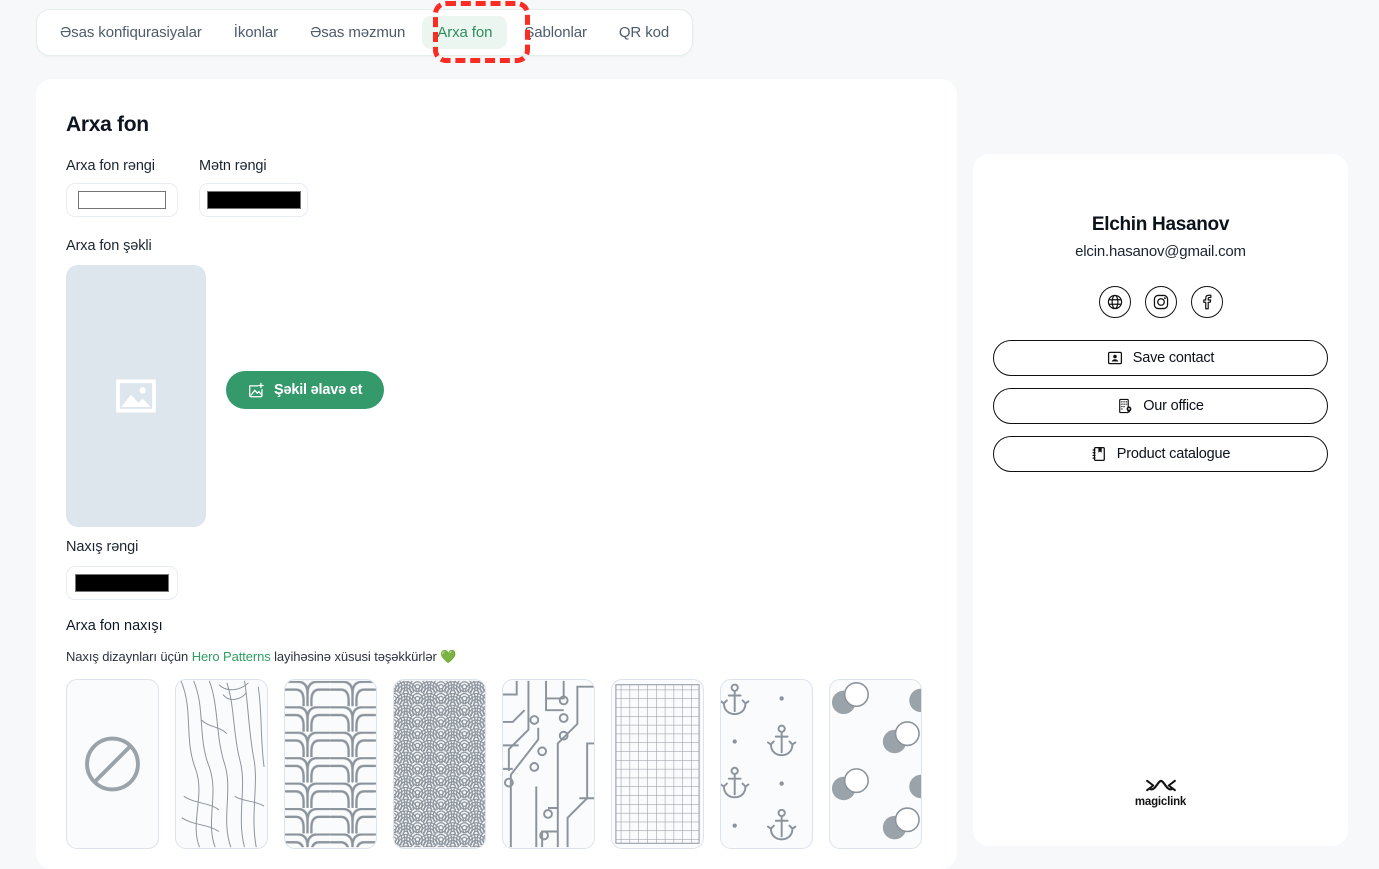  I want to click on pattern-thumbnail-grid, so click(494, 764).